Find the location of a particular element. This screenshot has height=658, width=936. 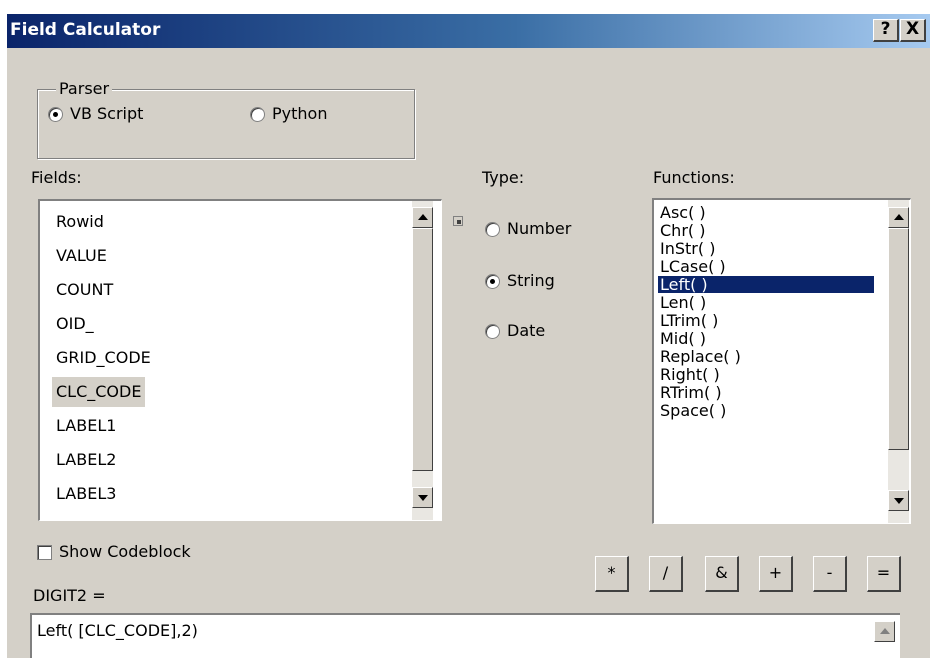

equals-button: = is located at coordinates (884, 574).